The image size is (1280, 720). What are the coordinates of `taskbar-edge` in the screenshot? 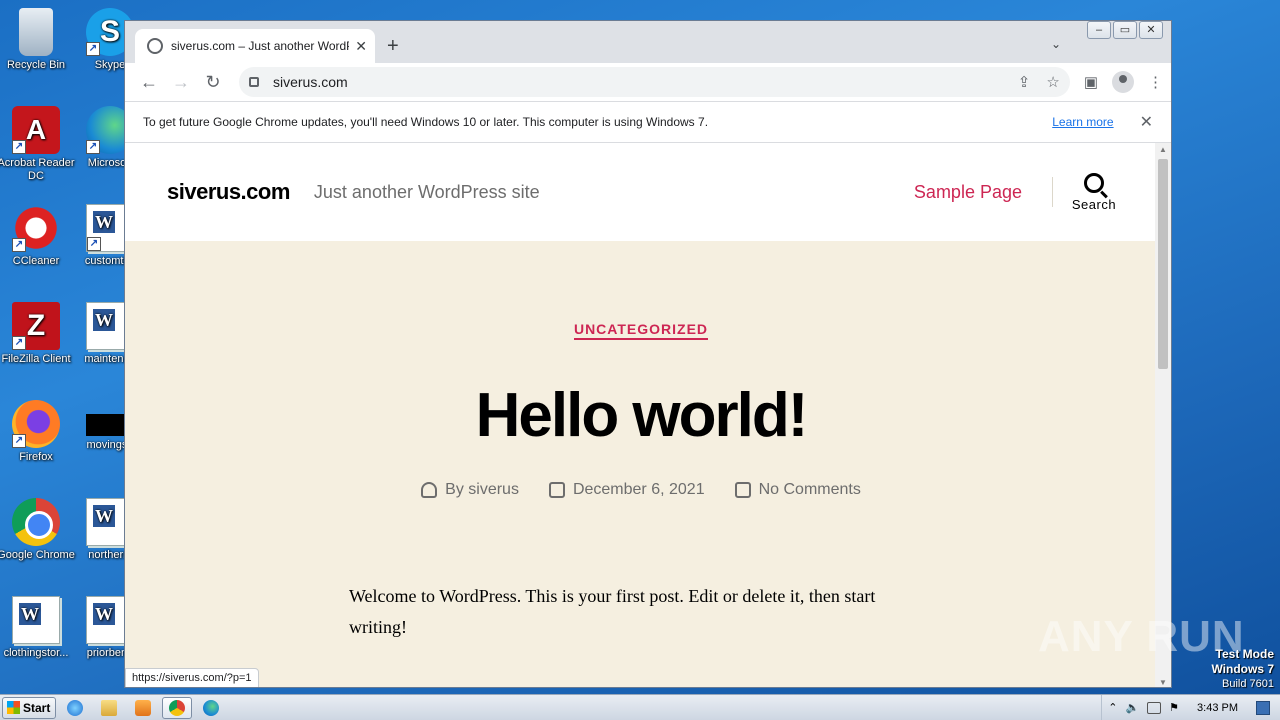 It's located at (211, 708).